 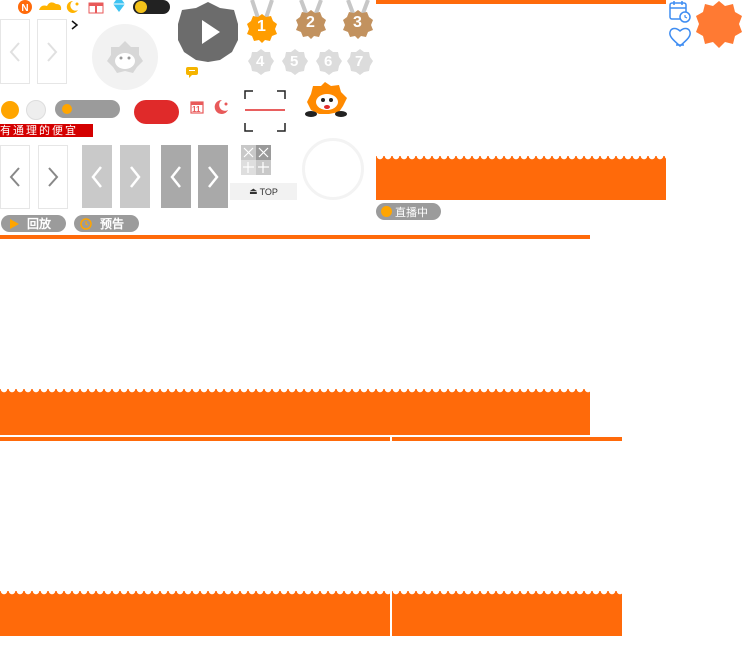 What do you see at coordinates (411, 212) in the screenshot?
I see `live-label: 直播中` at bounding box center [411, 212].